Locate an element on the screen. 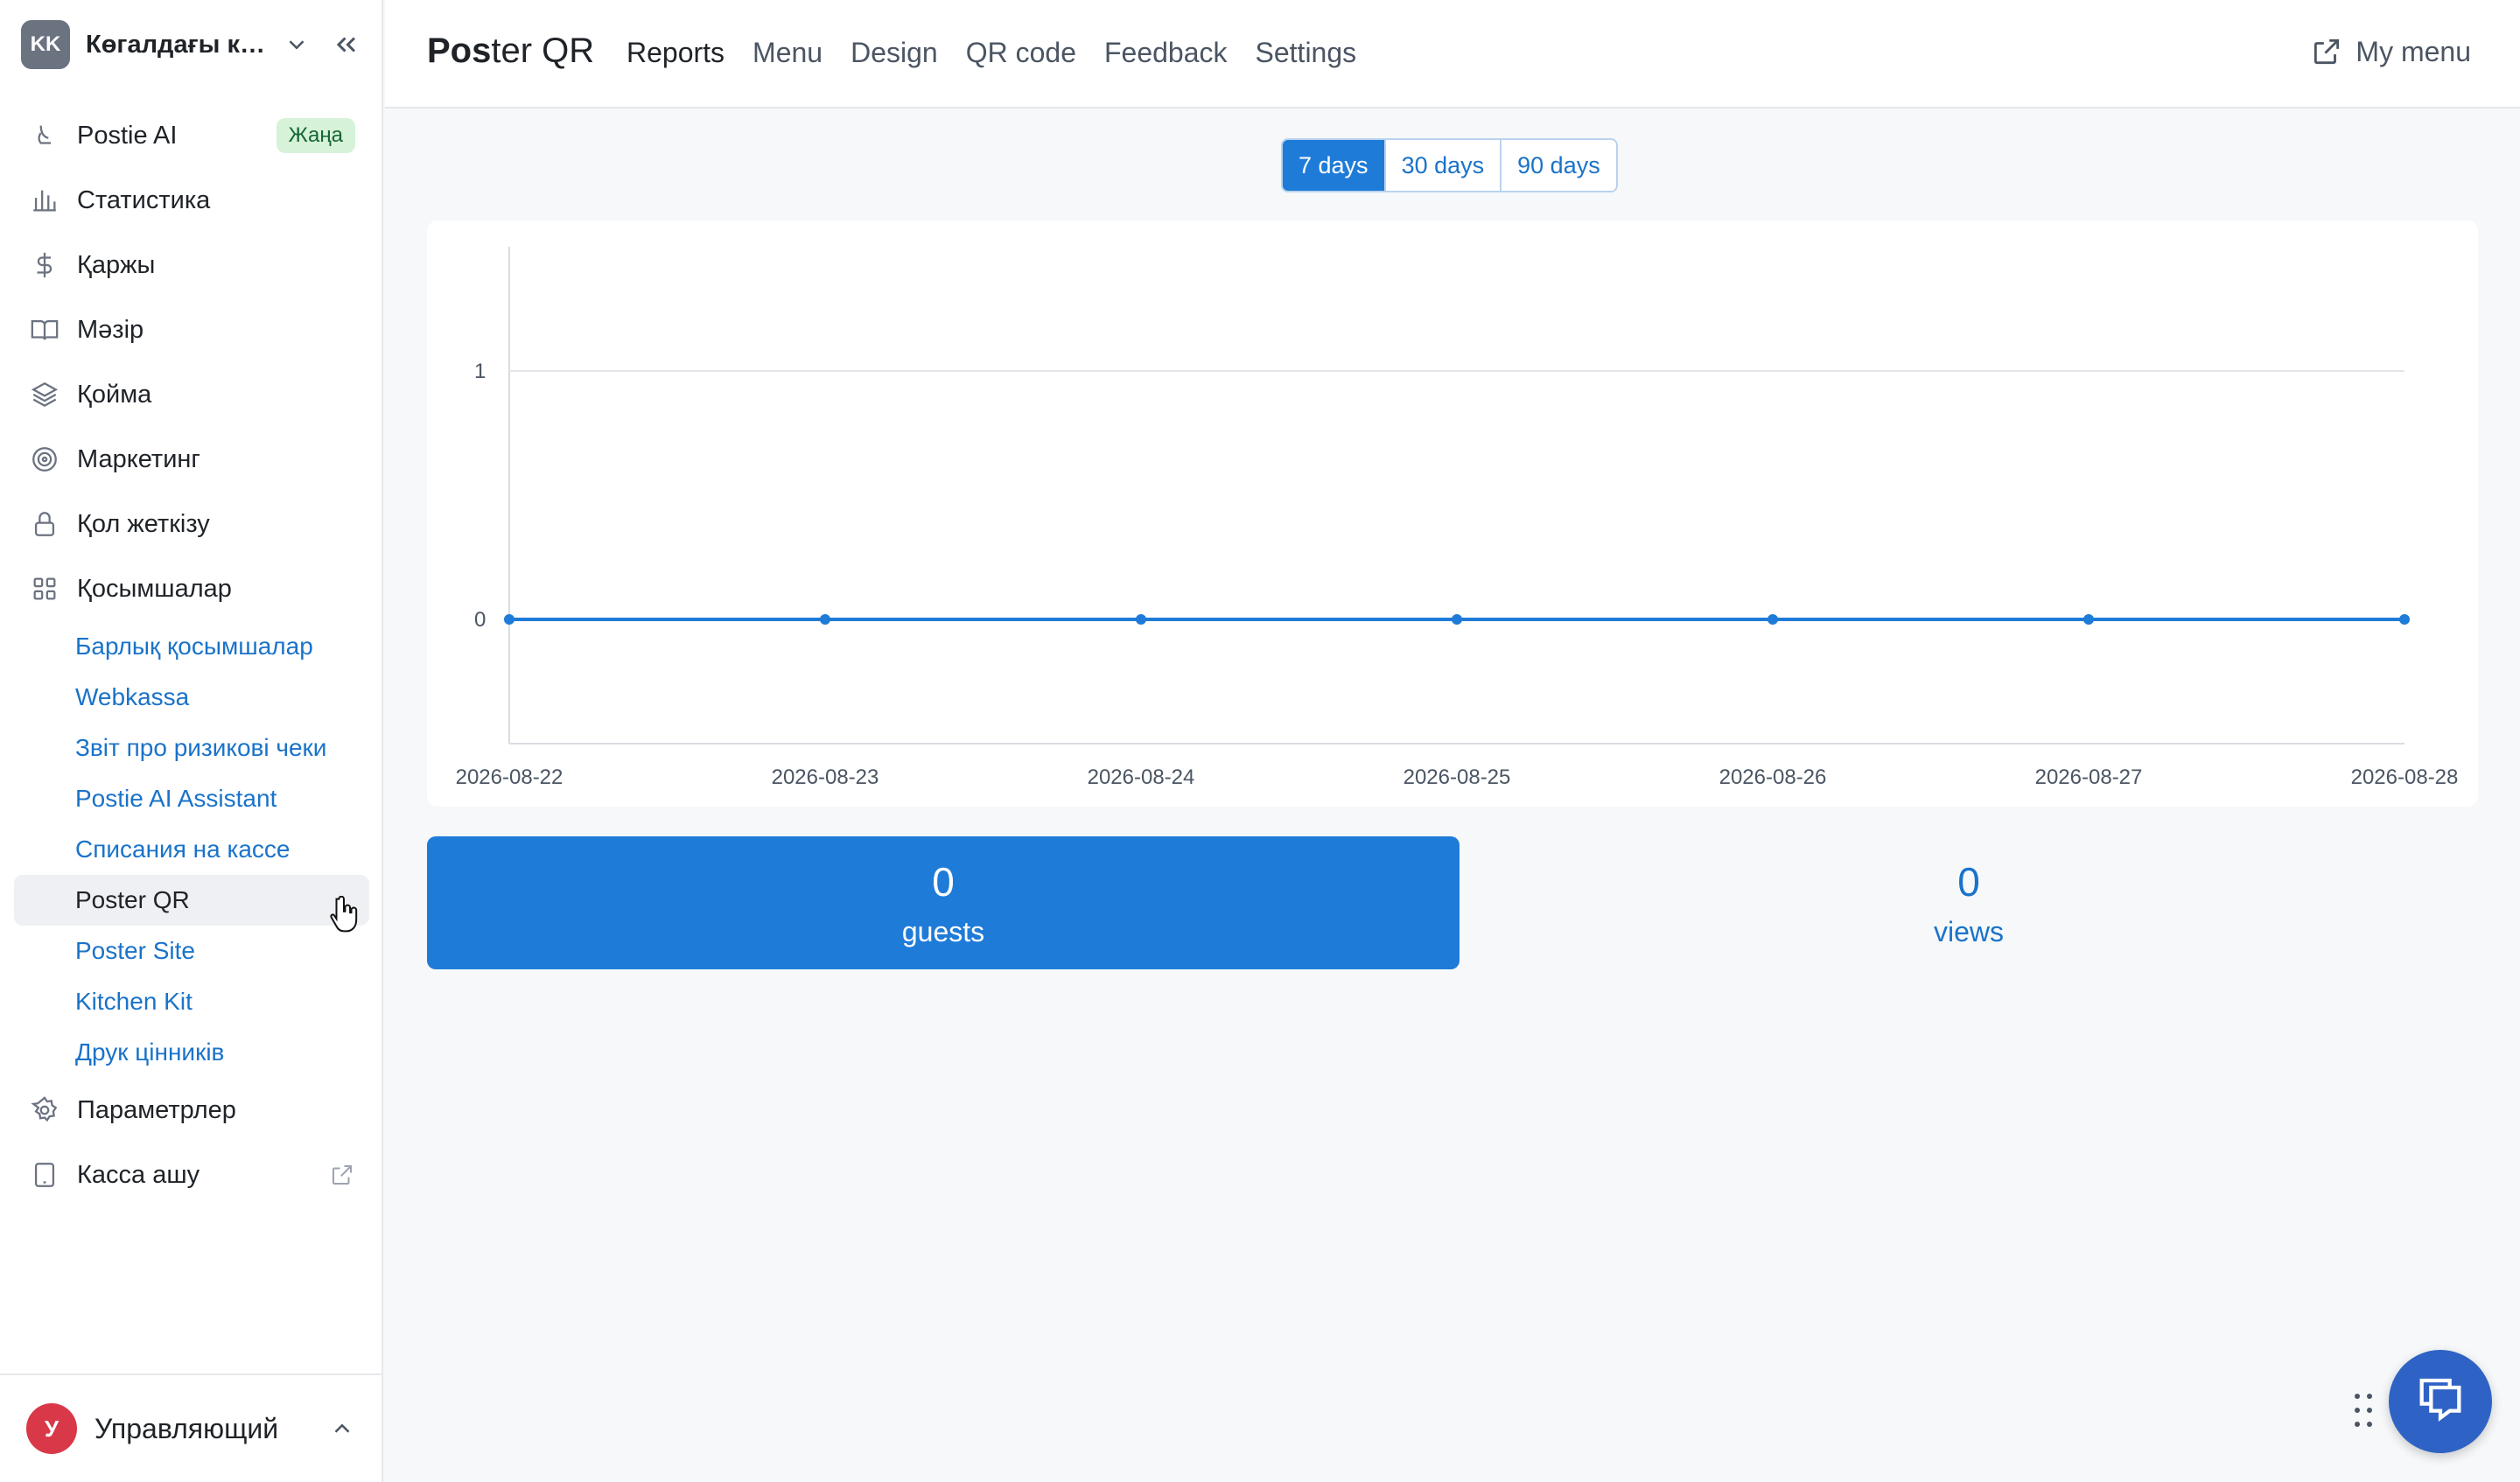 The image size is (2520, 1482). sidebar-item-storage: Қойма is located at coordinates (191, 395).